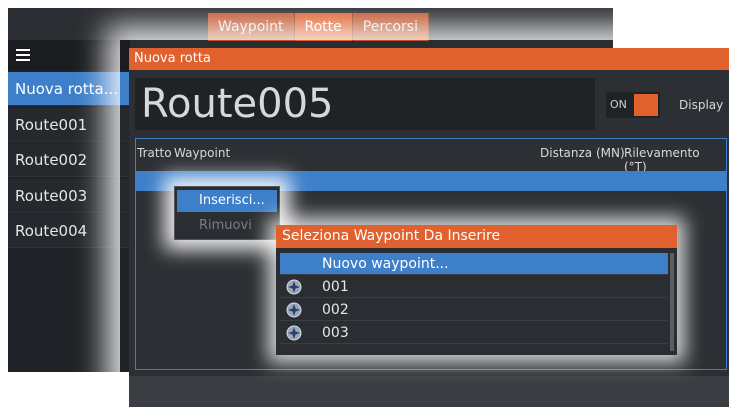 The image size is (729, 407). What do you see at coordinates (69, 55) in the screenshot?
I see `sidebar-header` at bounding box center [69, 55].